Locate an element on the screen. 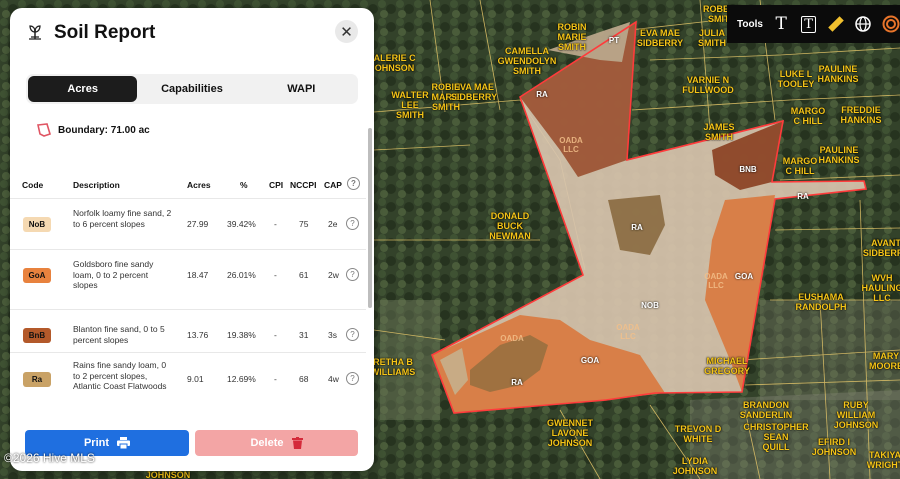 The height and width of the screenshot is (479, 900). measure-tool-button is located at coordinates (836, 24).